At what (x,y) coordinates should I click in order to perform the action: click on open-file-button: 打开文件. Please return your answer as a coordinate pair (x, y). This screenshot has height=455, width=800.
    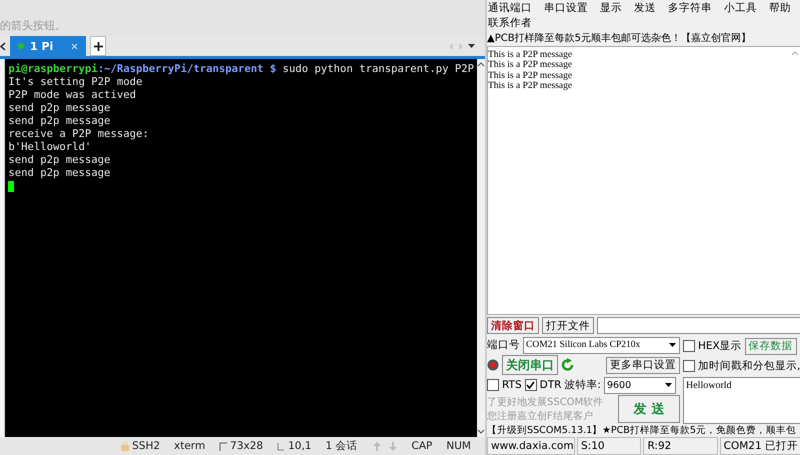
    Looking at the image, I should click on (568, 325).